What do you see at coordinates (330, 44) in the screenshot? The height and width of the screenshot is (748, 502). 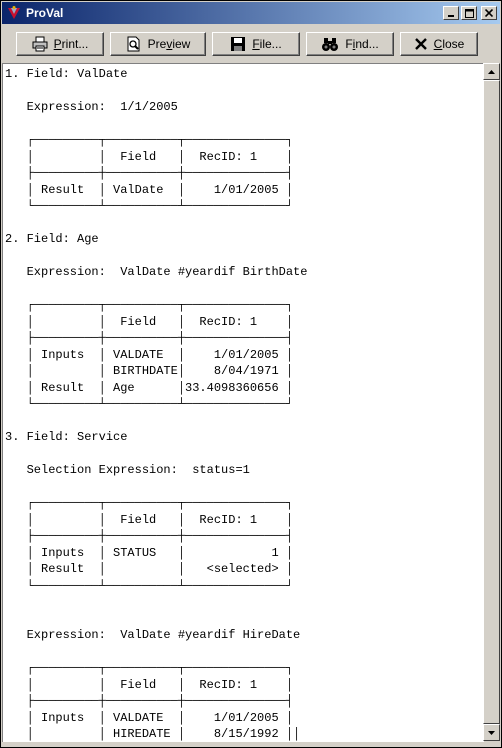 I see `binoculars-icon` at bounding box center [330, 44].